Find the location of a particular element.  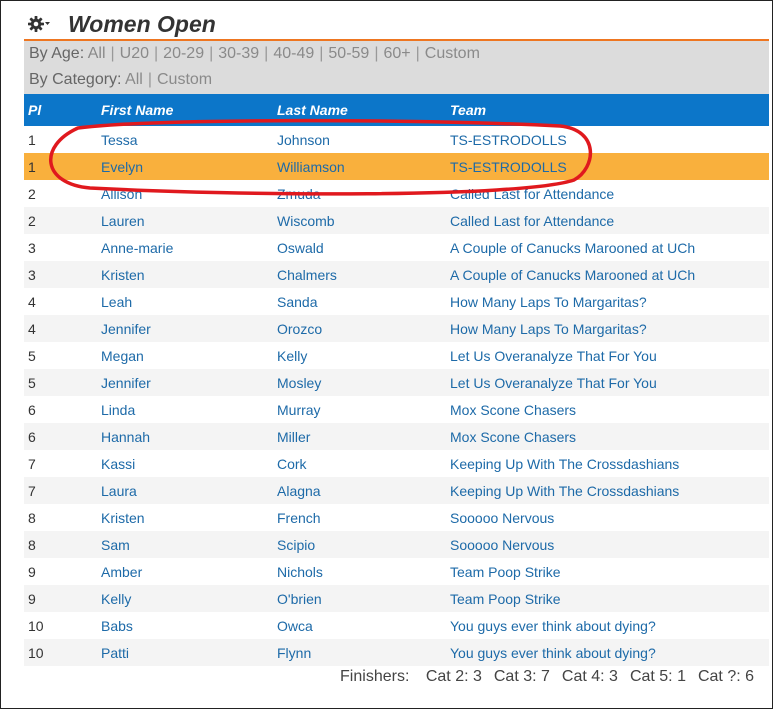

age-filter-u20: U20 is located at coordinates (134, 53).